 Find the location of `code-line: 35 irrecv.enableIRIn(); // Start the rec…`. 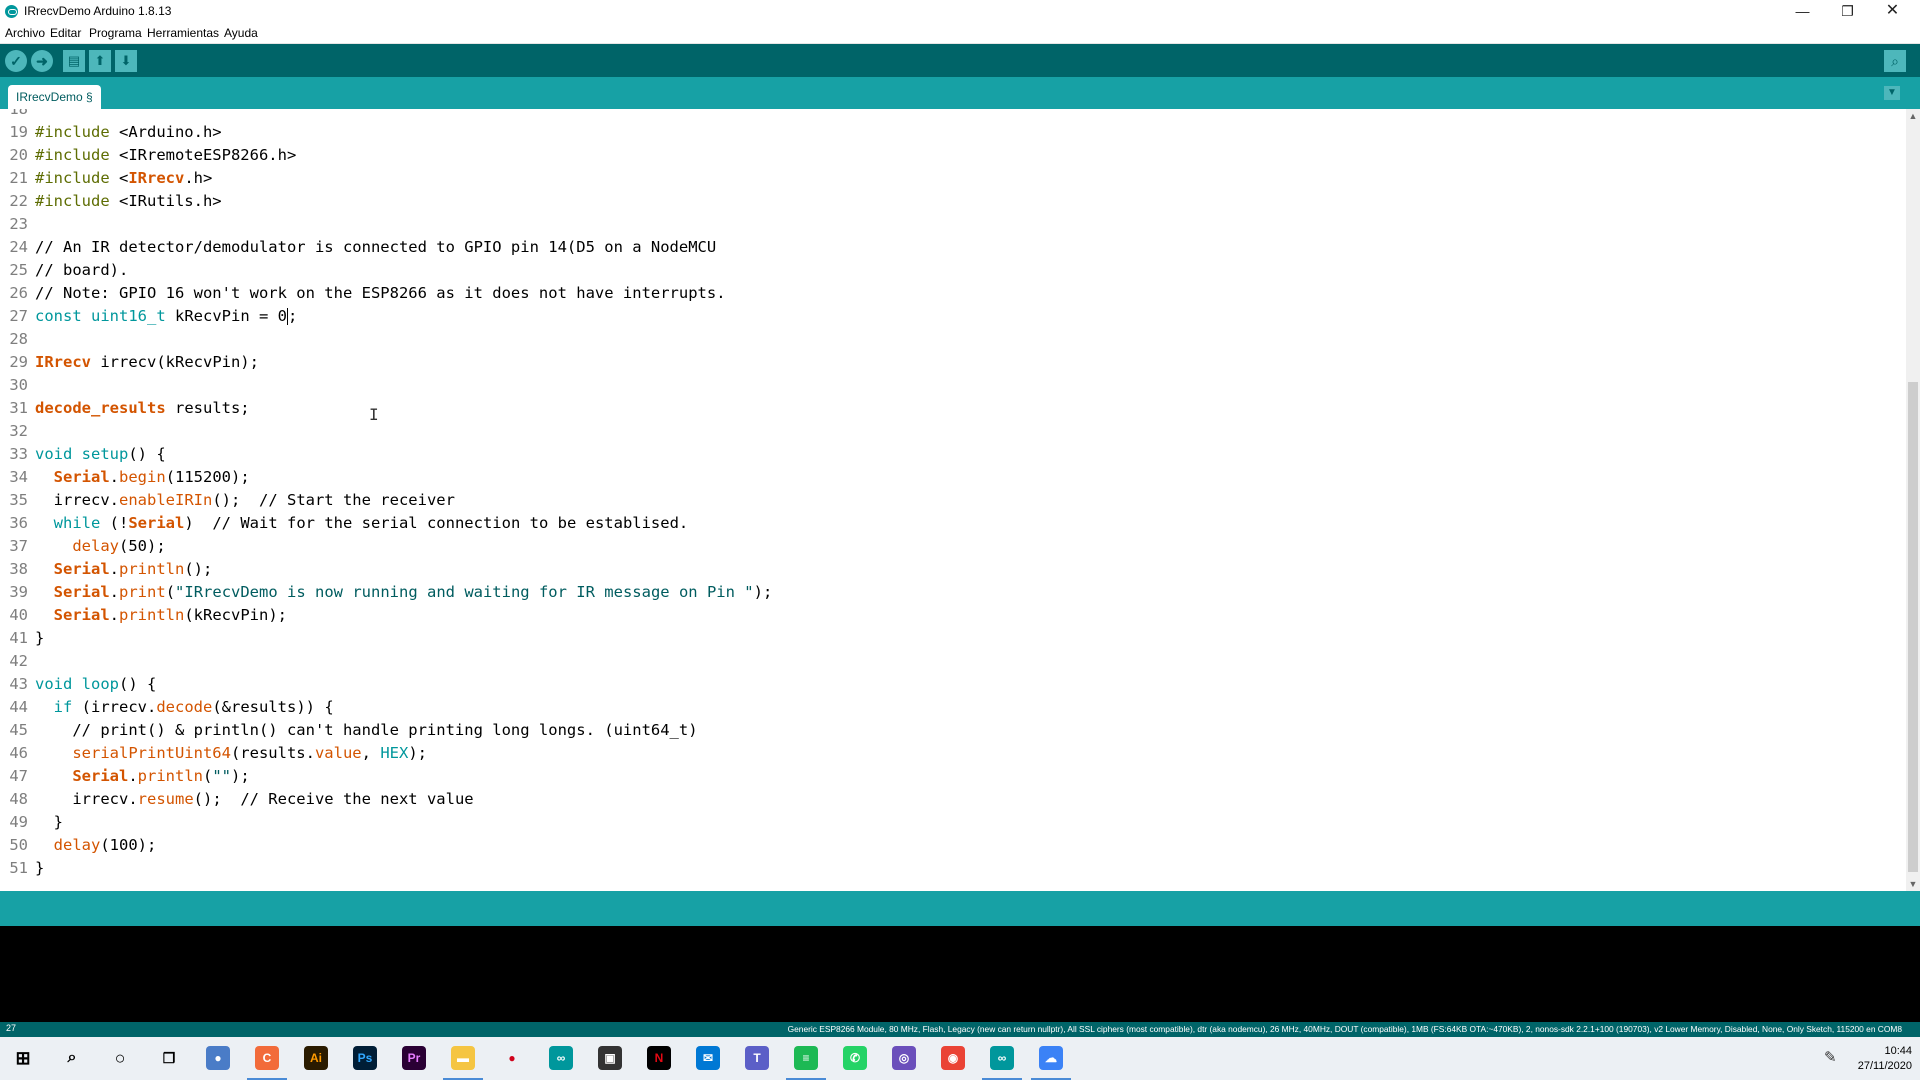

code-line: 35 irrecv.enableIRIn(); // Start the rec… is located at coordinates (232, 500).